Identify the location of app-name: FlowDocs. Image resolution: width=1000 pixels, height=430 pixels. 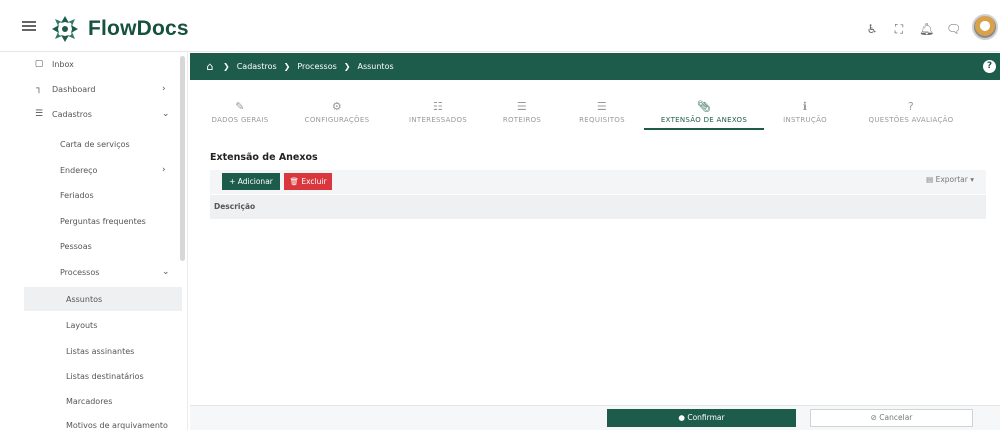
(138, 28).